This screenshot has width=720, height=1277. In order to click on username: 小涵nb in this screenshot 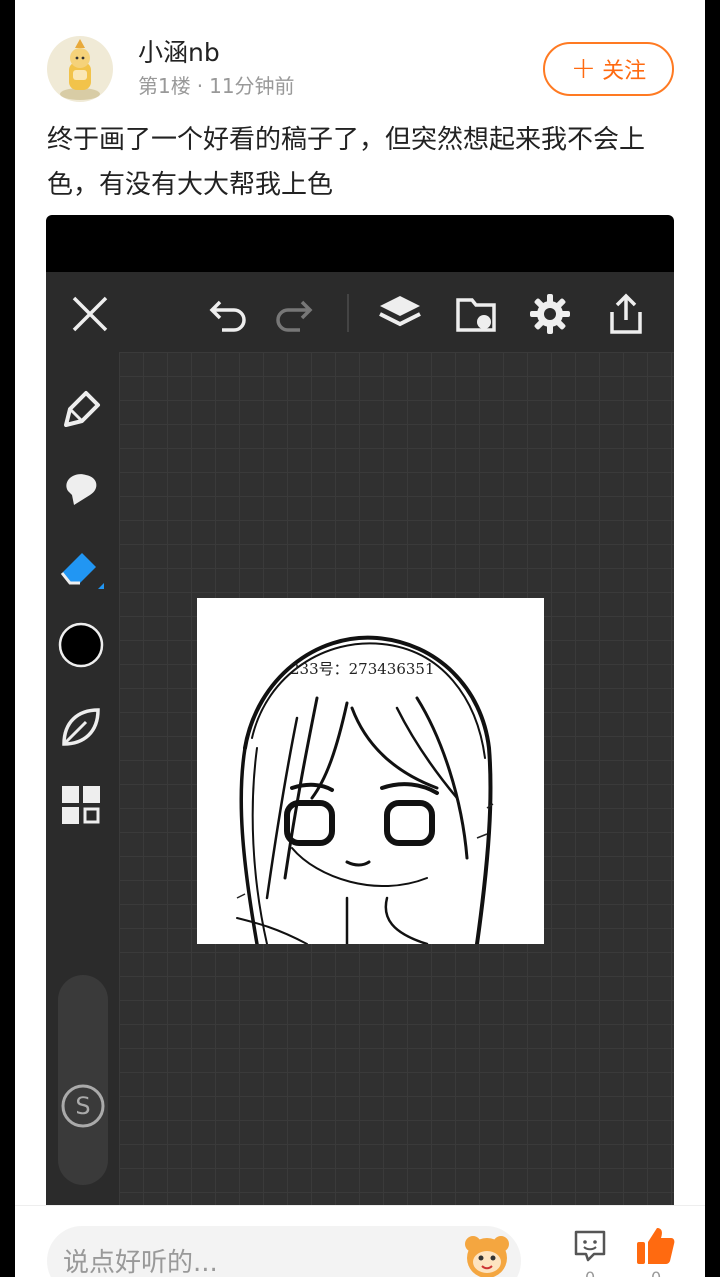, I will do `click(179, 51)`.